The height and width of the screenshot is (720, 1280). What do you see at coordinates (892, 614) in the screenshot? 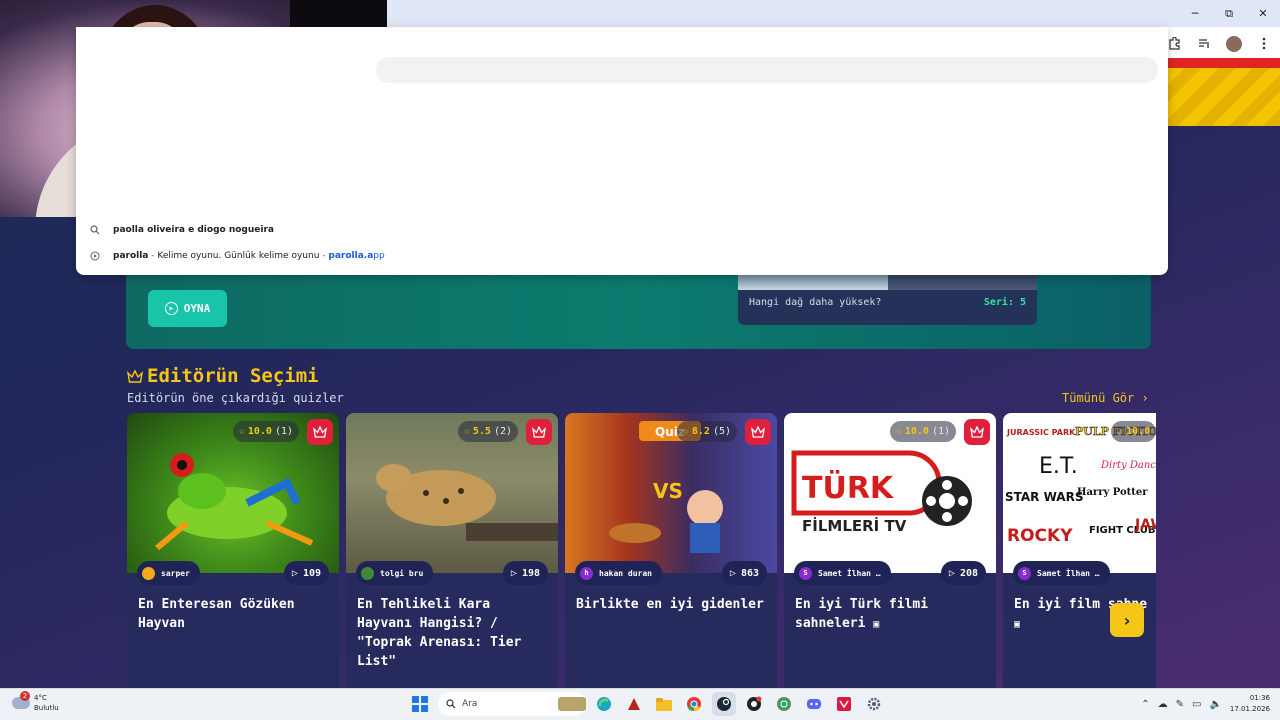
I see `card-title: En iyi Türk filmi sahneleri ▣` at bounding box center [892, 614].